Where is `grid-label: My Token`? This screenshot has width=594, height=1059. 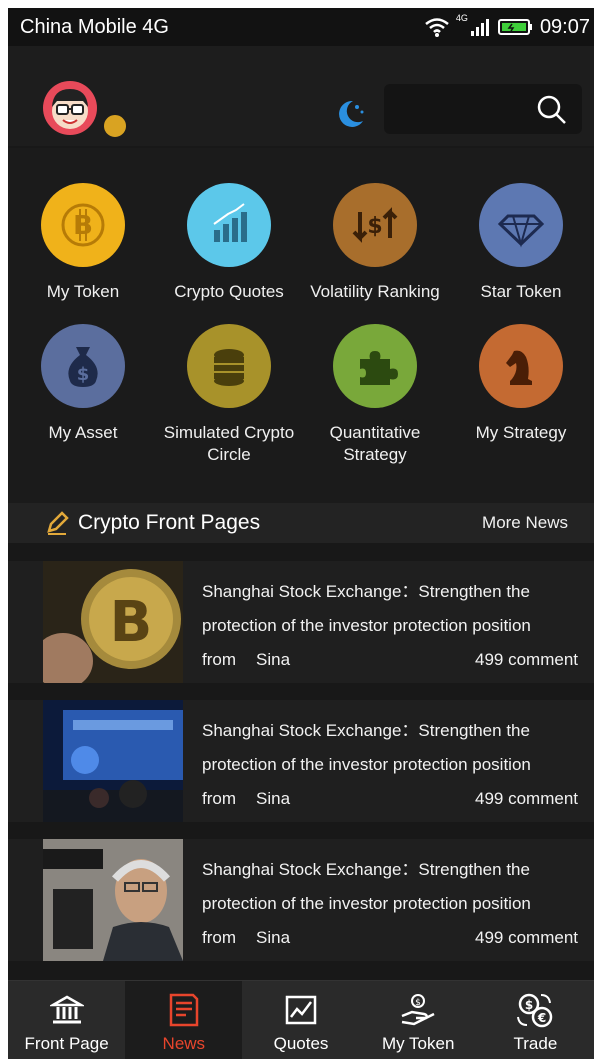
grid-label: My Token is located at coordinates (83, 291).